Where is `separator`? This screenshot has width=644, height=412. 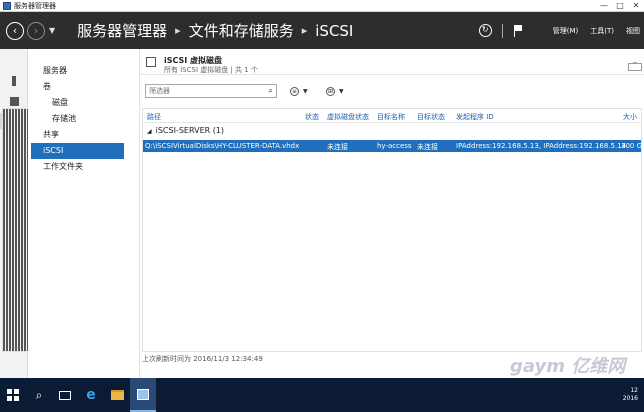 separator is located at coordinates (502, 30).